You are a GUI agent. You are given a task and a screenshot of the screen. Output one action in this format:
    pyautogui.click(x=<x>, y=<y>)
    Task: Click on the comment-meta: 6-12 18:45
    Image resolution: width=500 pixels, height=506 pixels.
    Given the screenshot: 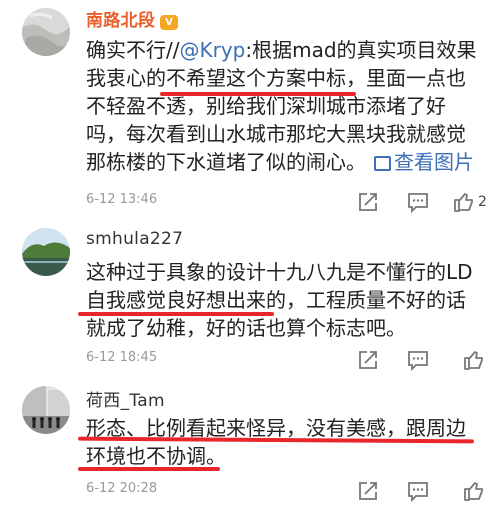 What is the action you would take?
    pyautogui.click(x=288, y=361)
    